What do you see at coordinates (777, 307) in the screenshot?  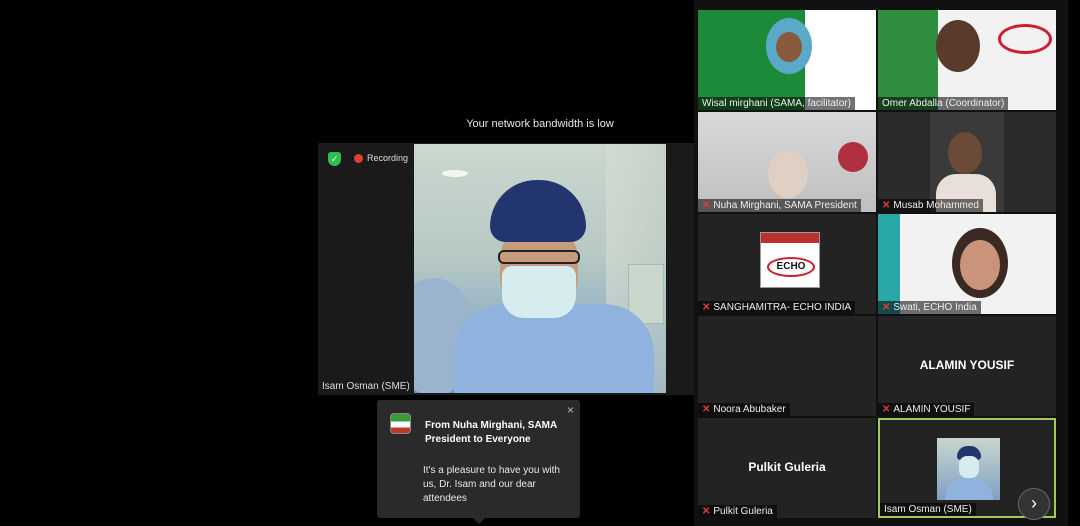 I see `participant-name: ✕ SANGHAMITRA- ECHO INDIA` at bounding box center [777, 307].